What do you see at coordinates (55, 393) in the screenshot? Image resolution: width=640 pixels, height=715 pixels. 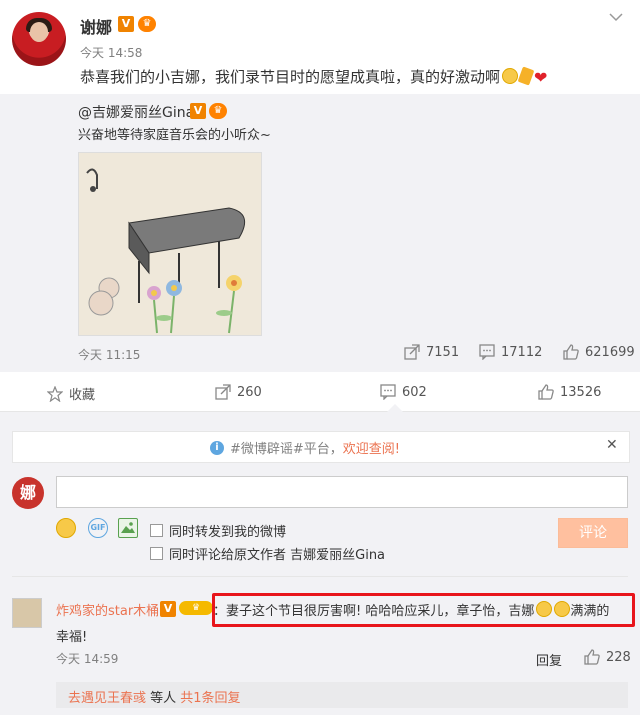 I see `star-icon` at bounding box center [55, 393].